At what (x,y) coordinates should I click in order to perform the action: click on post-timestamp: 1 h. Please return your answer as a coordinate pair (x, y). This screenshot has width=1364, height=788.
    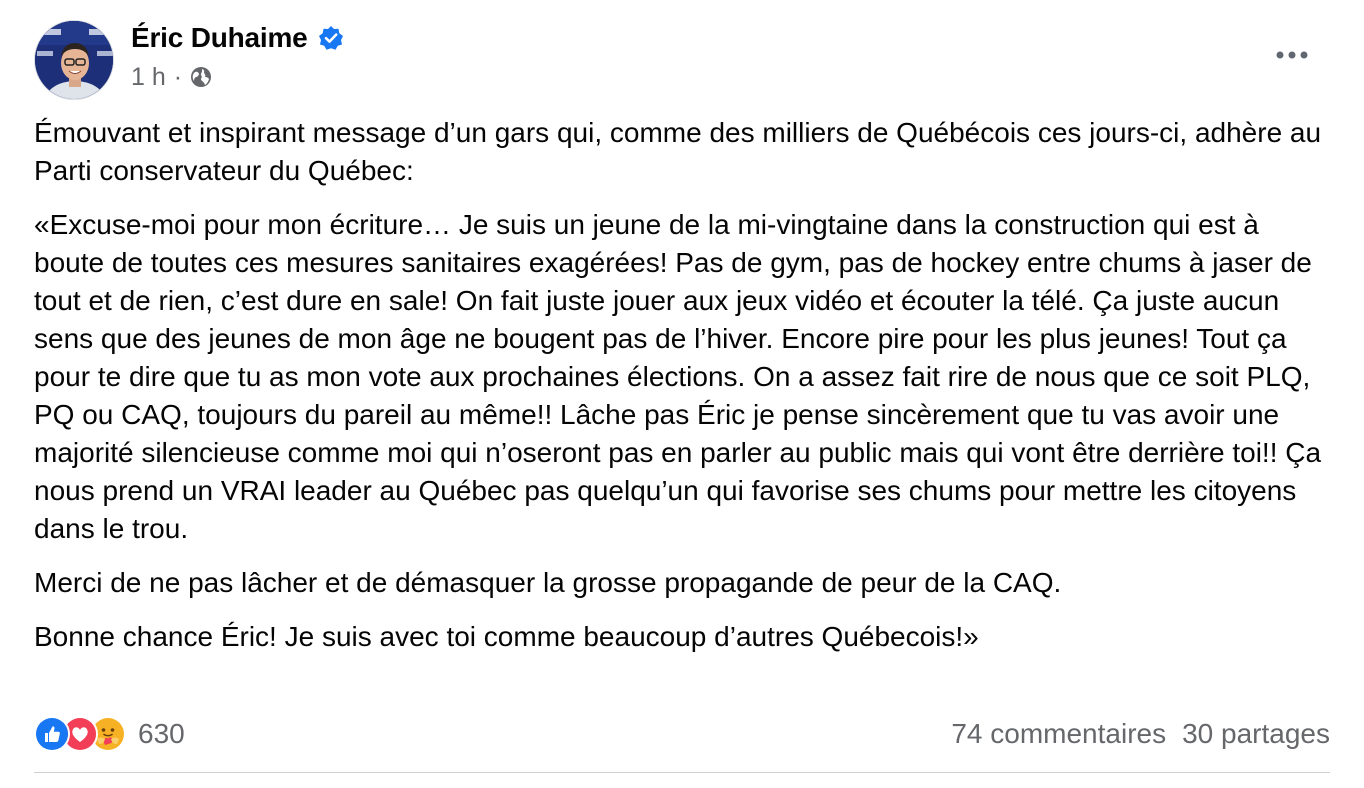
    Looking at the image, I should click on (148, 77).